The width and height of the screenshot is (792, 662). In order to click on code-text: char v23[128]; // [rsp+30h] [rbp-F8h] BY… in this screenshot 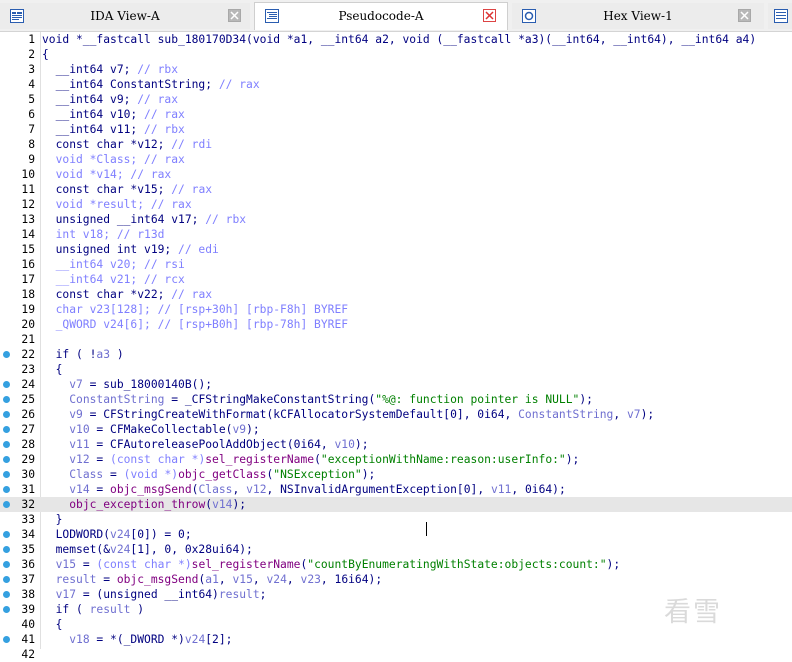, I will do `click(195, 309)`.